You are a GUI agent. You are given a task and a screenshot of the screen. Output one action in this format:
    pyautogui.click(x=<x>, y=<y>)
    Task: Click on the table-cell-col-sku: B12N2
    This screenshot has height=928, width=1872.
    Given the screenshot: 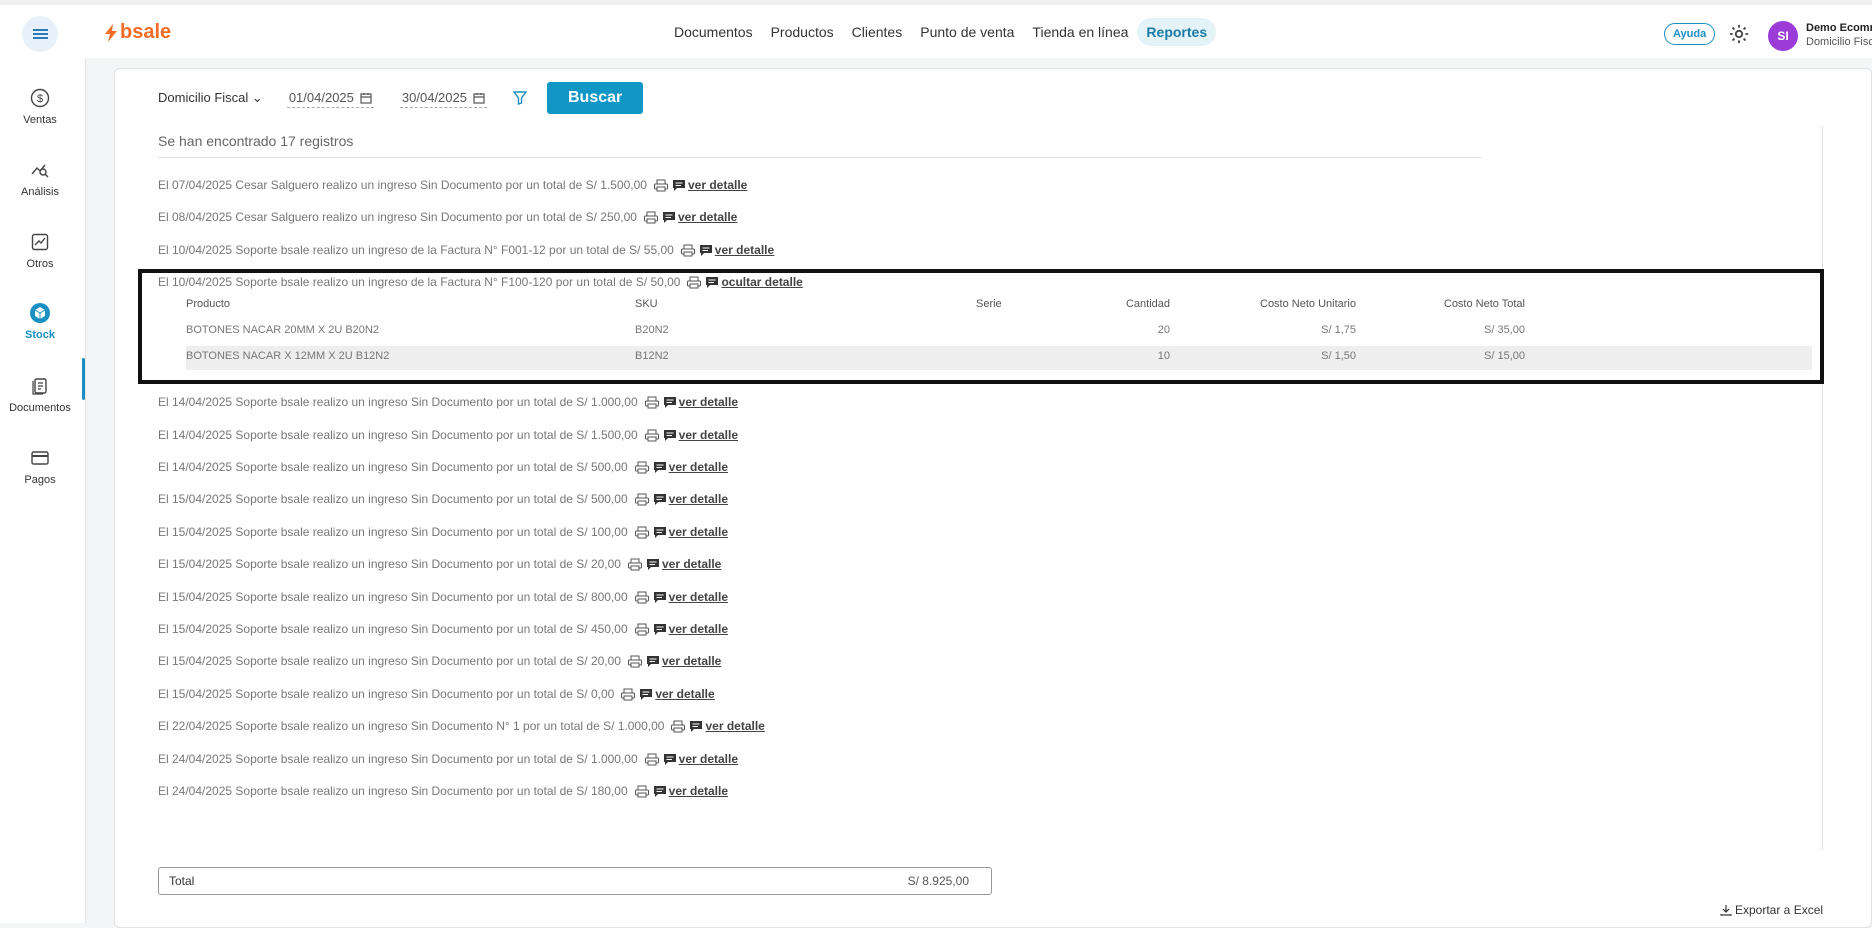 What is the action you would take?
    pyautogui.click(x=652, y=356)
    